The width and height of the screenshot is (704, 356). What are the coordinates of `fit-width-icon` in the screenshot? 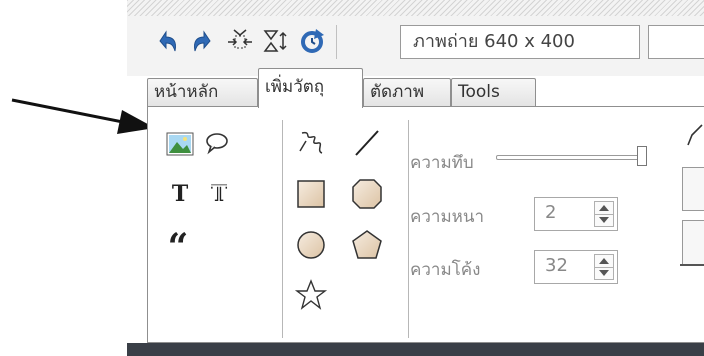 It's located at (240, 41).